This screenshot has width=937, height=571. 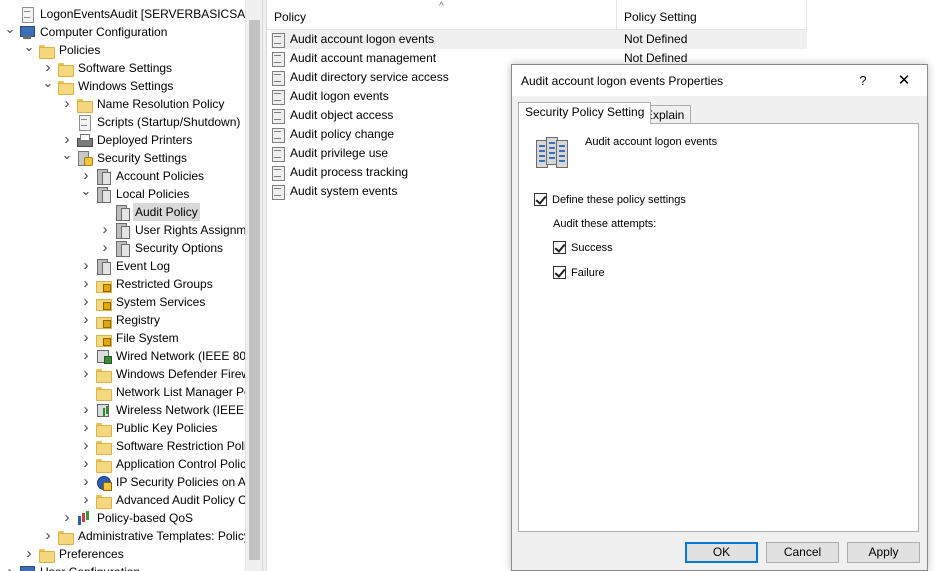 What do you see at coordinates (904, 81) in the screenshot?
I see `close-button: ✕` at bounding box center [904, 81].